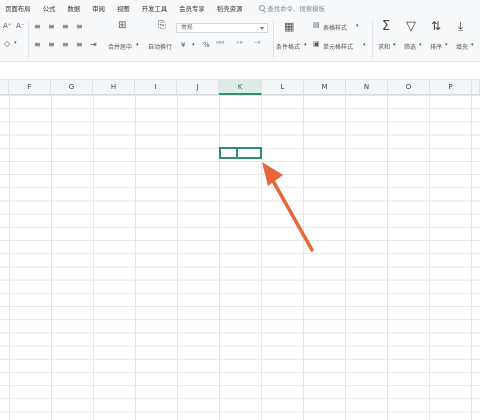 The height and width of the screenshot is (420, 480). I want to click on pointer-arrow, so click(288, 207).